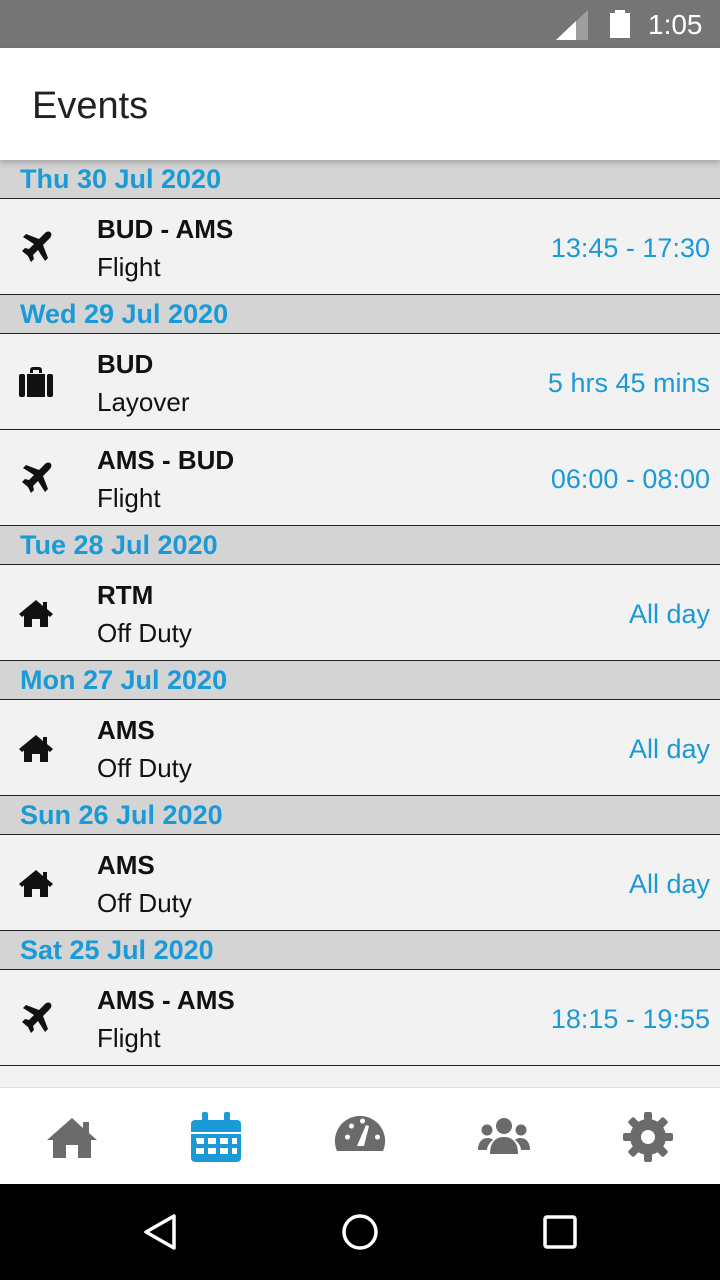 Image resolution: width=720 pixels, height=1280 pixels. Describe the element at coordinates (360, 950) in the screenshot. I see `date-header: Sat 25 Jul 2020` at that location.